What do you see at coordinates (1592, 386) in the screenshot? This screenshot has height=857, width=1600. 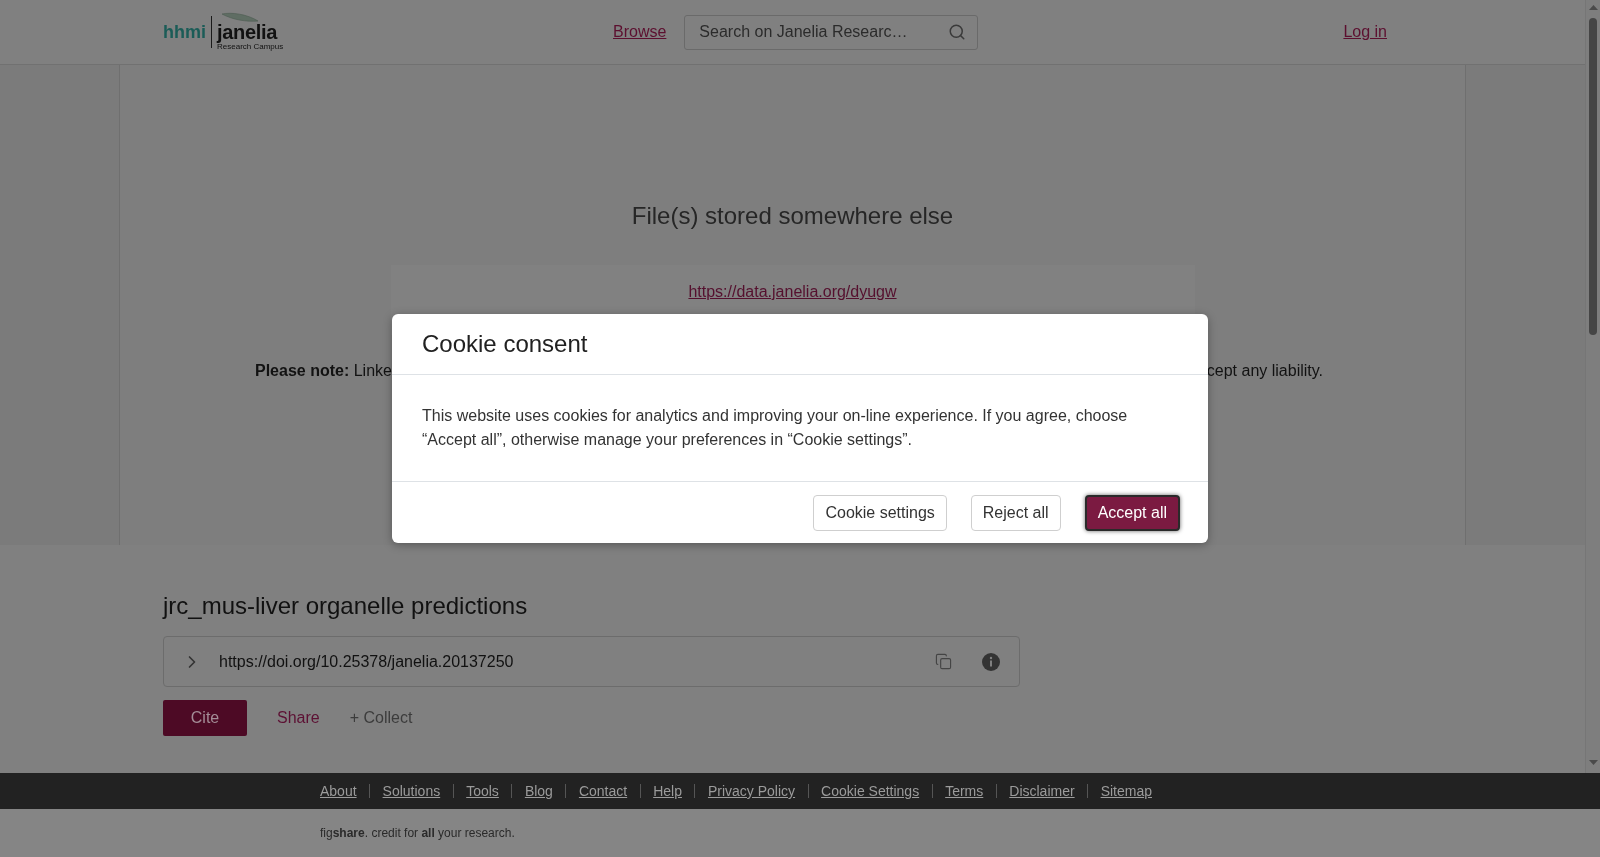 I see `scrollbar` at bounding box center [1592, 386].